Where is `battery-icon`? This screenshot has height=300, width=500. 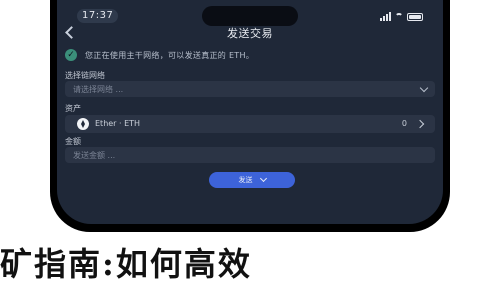 battery-icon is located at coordinates (415, 17).